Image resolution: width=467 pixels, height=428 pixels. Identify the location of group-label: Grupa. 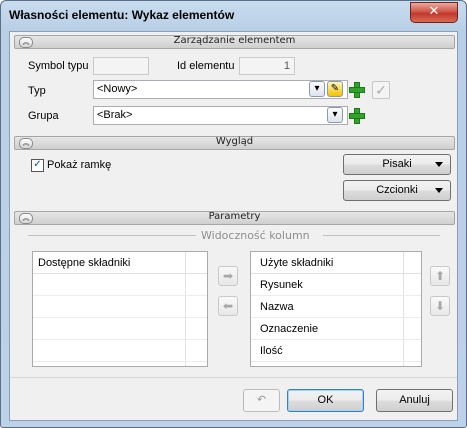
(43, 116).